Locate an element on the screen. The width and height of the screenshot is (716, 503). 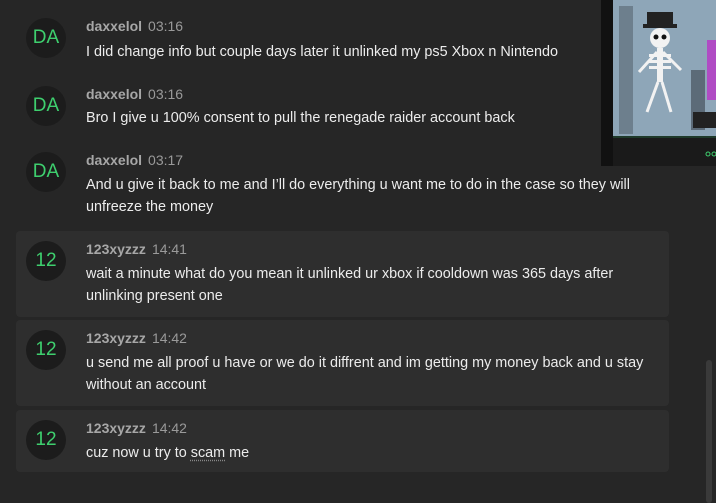
message-timestamp: 03:17 is located at coordinates (166, 160).